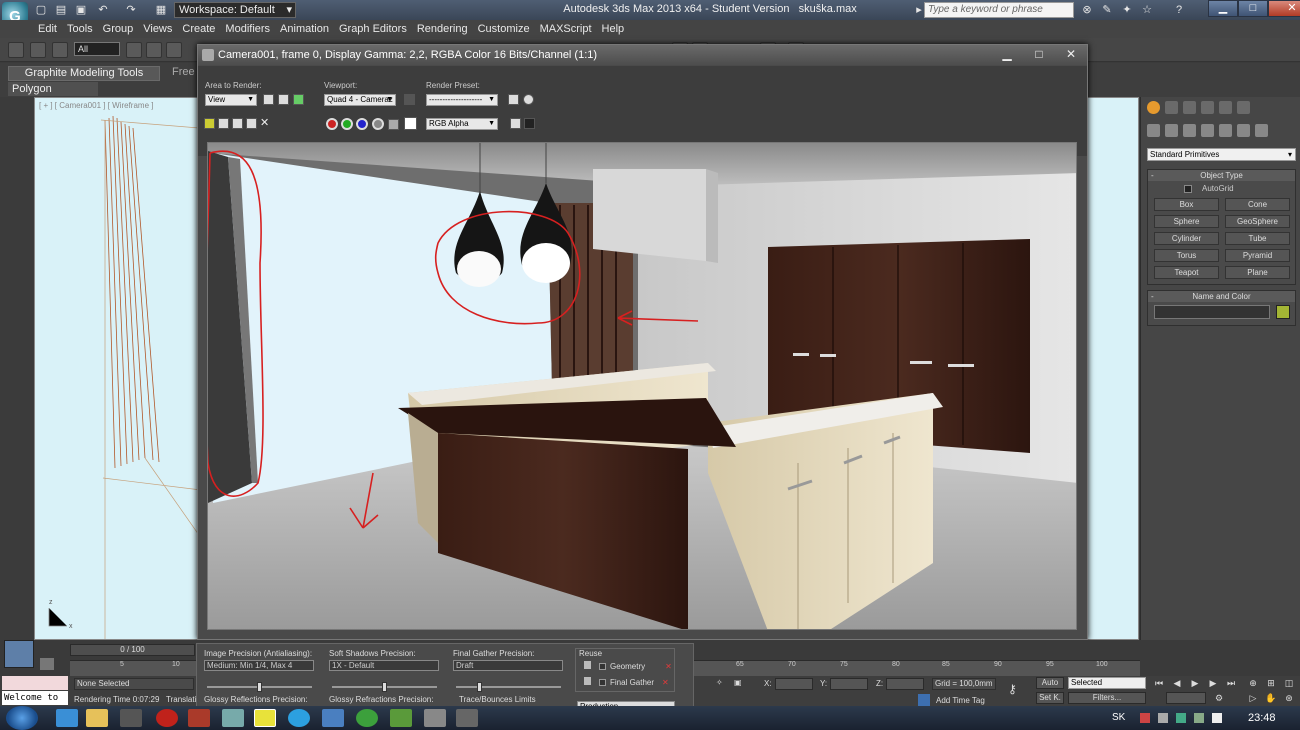 The width and height of the screenshot is (1300, 730). Describe the element at coordinates (384, 687) in the screenshot. I see `soft-shadows-thumb` at that location.